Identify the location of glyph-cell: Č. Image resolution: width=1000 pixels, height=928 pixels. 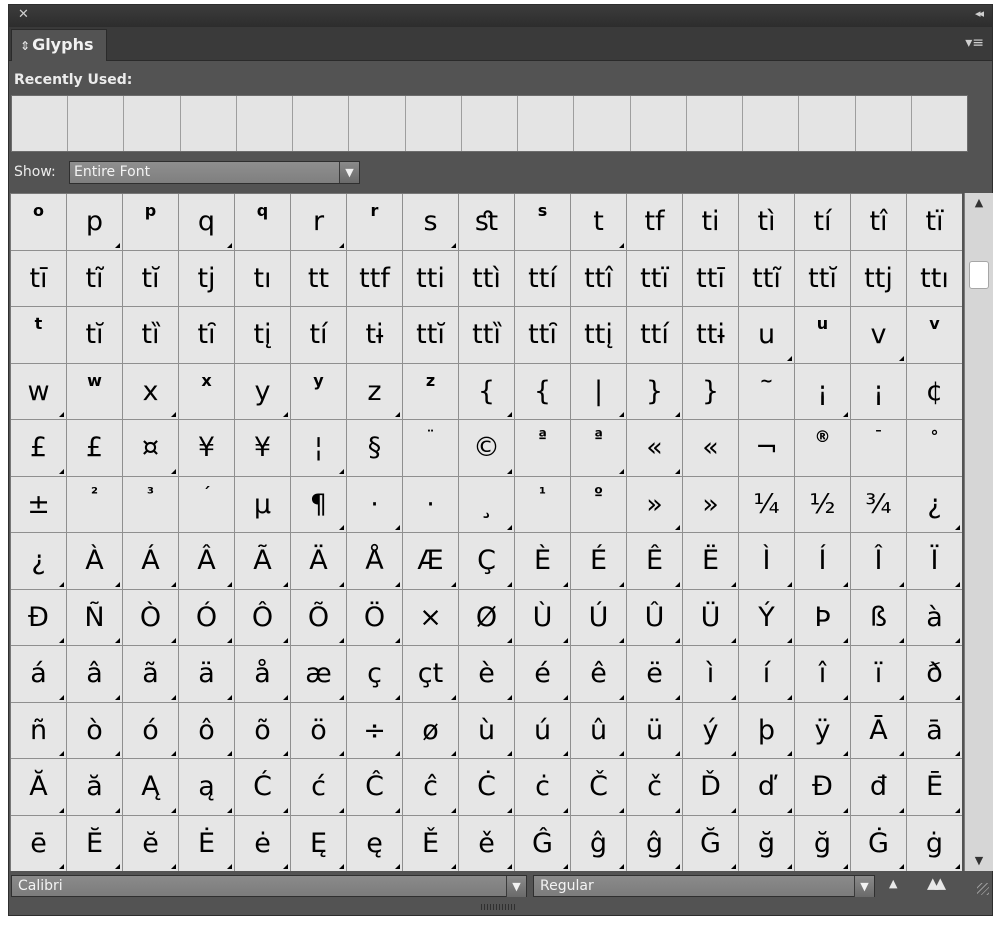
(599, 787).